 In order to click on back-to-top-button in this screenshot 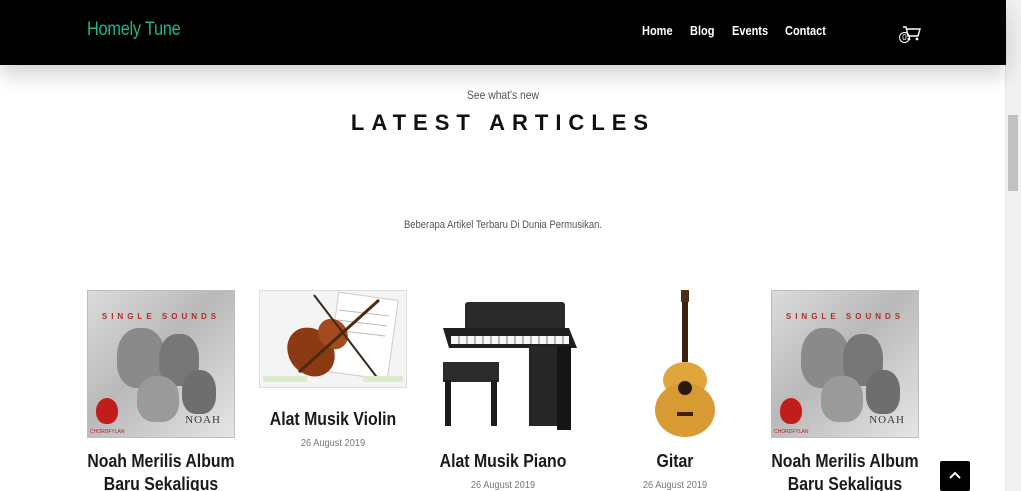, I will do `click(955, 476)`.